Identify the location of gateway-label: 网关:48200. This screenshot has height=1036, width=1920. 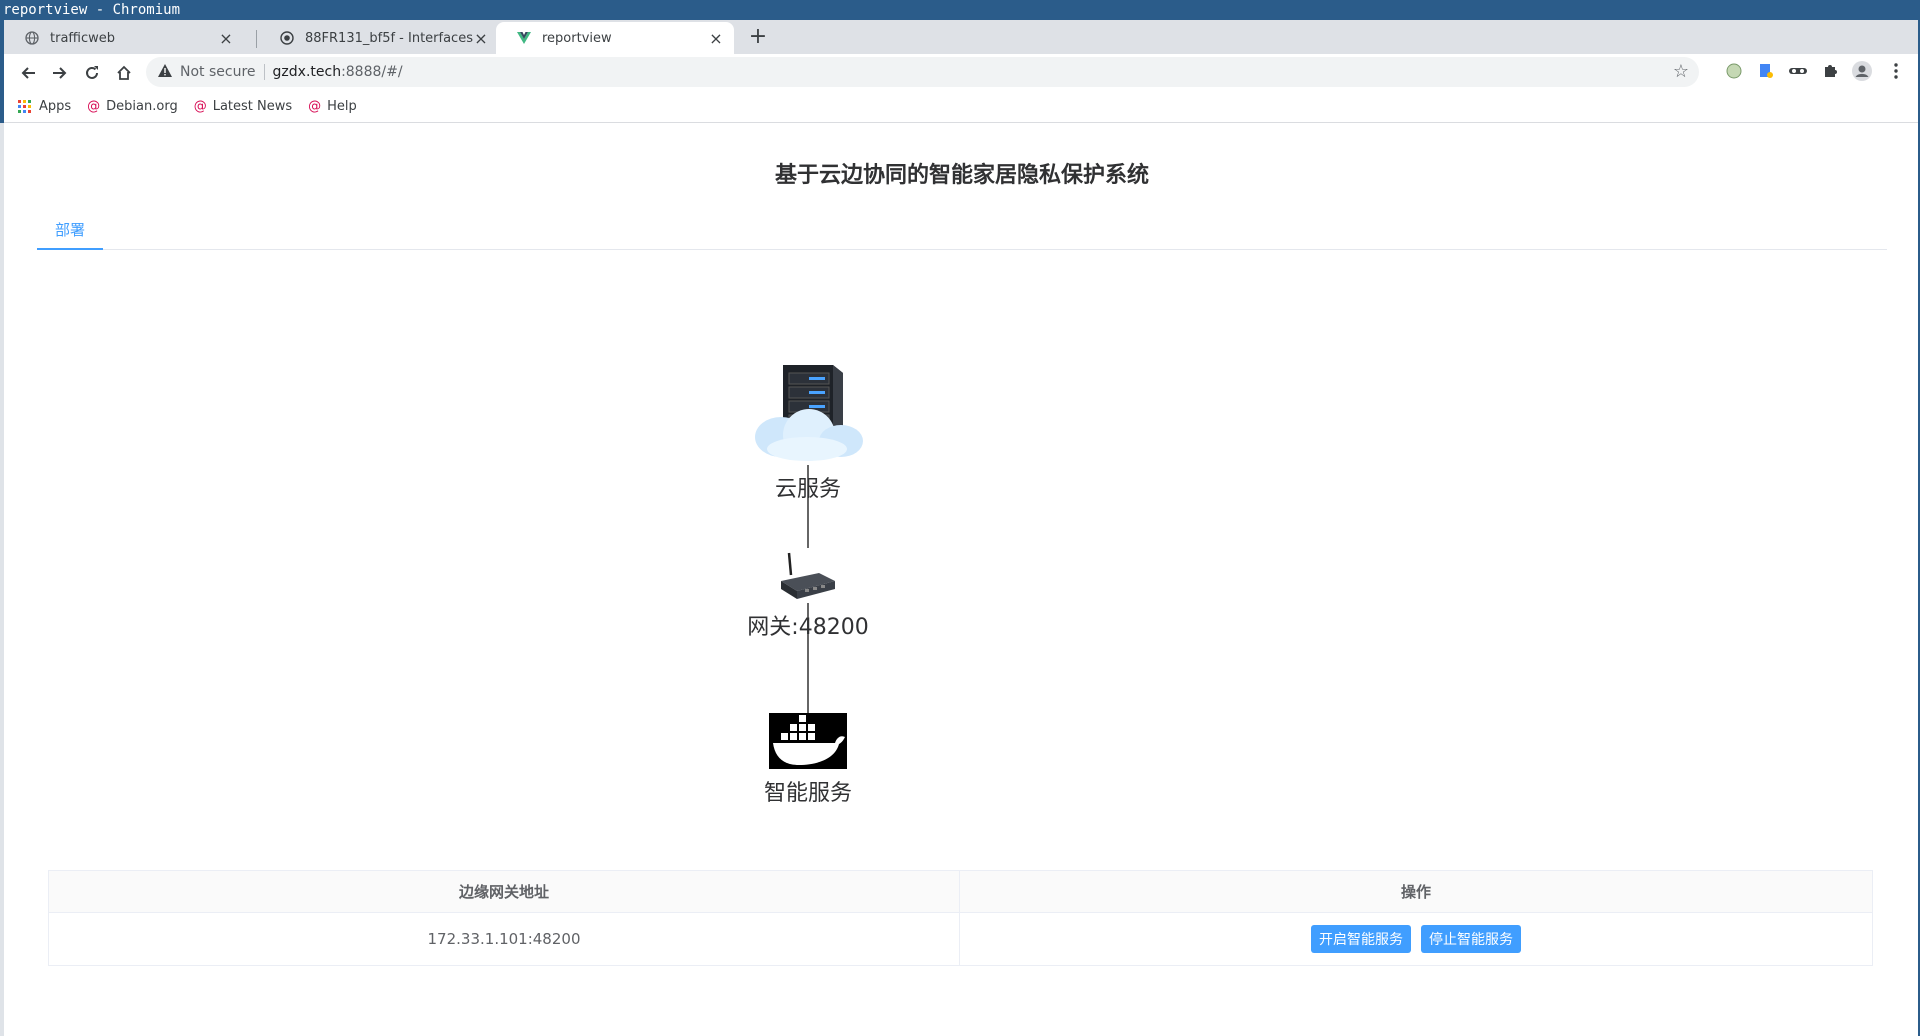
(808, 627).